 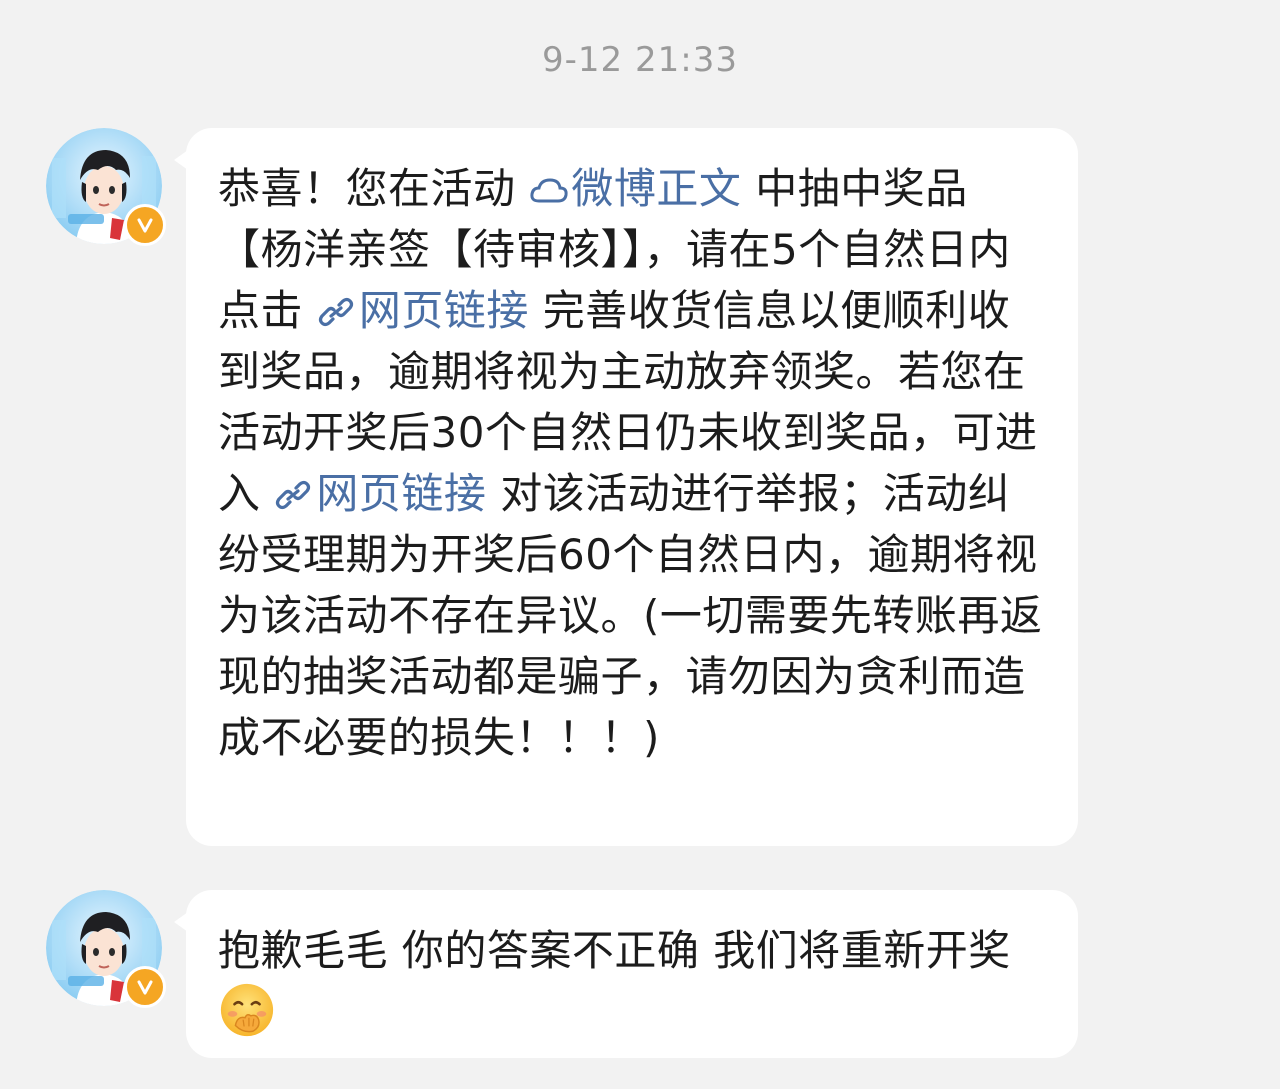 What do you see at coordinates (247, 1010) in the screenshot?
I see `hand-over-mouth-emoji-icon` at bounding box center [247, 1010].